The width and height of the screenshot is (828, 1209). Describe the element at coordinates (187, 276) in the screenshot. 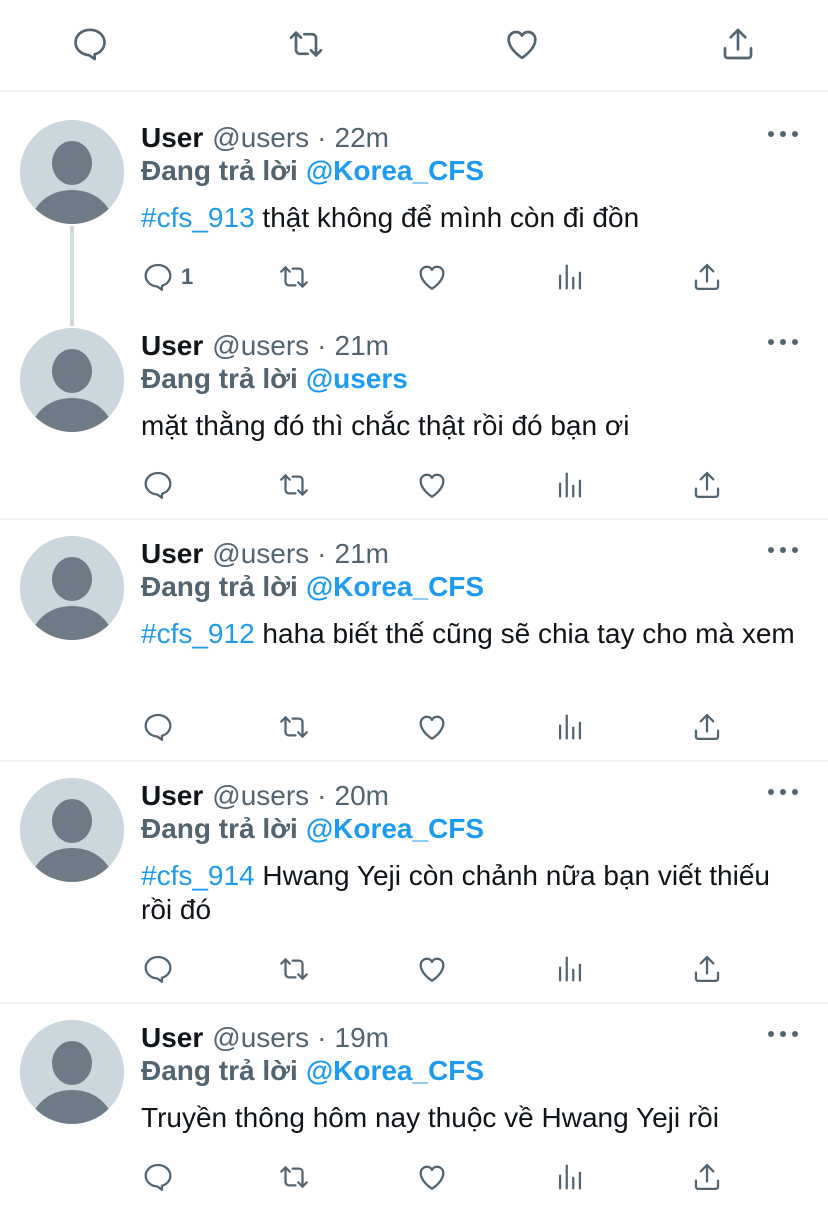

I see `reply-count: 1` at that location.